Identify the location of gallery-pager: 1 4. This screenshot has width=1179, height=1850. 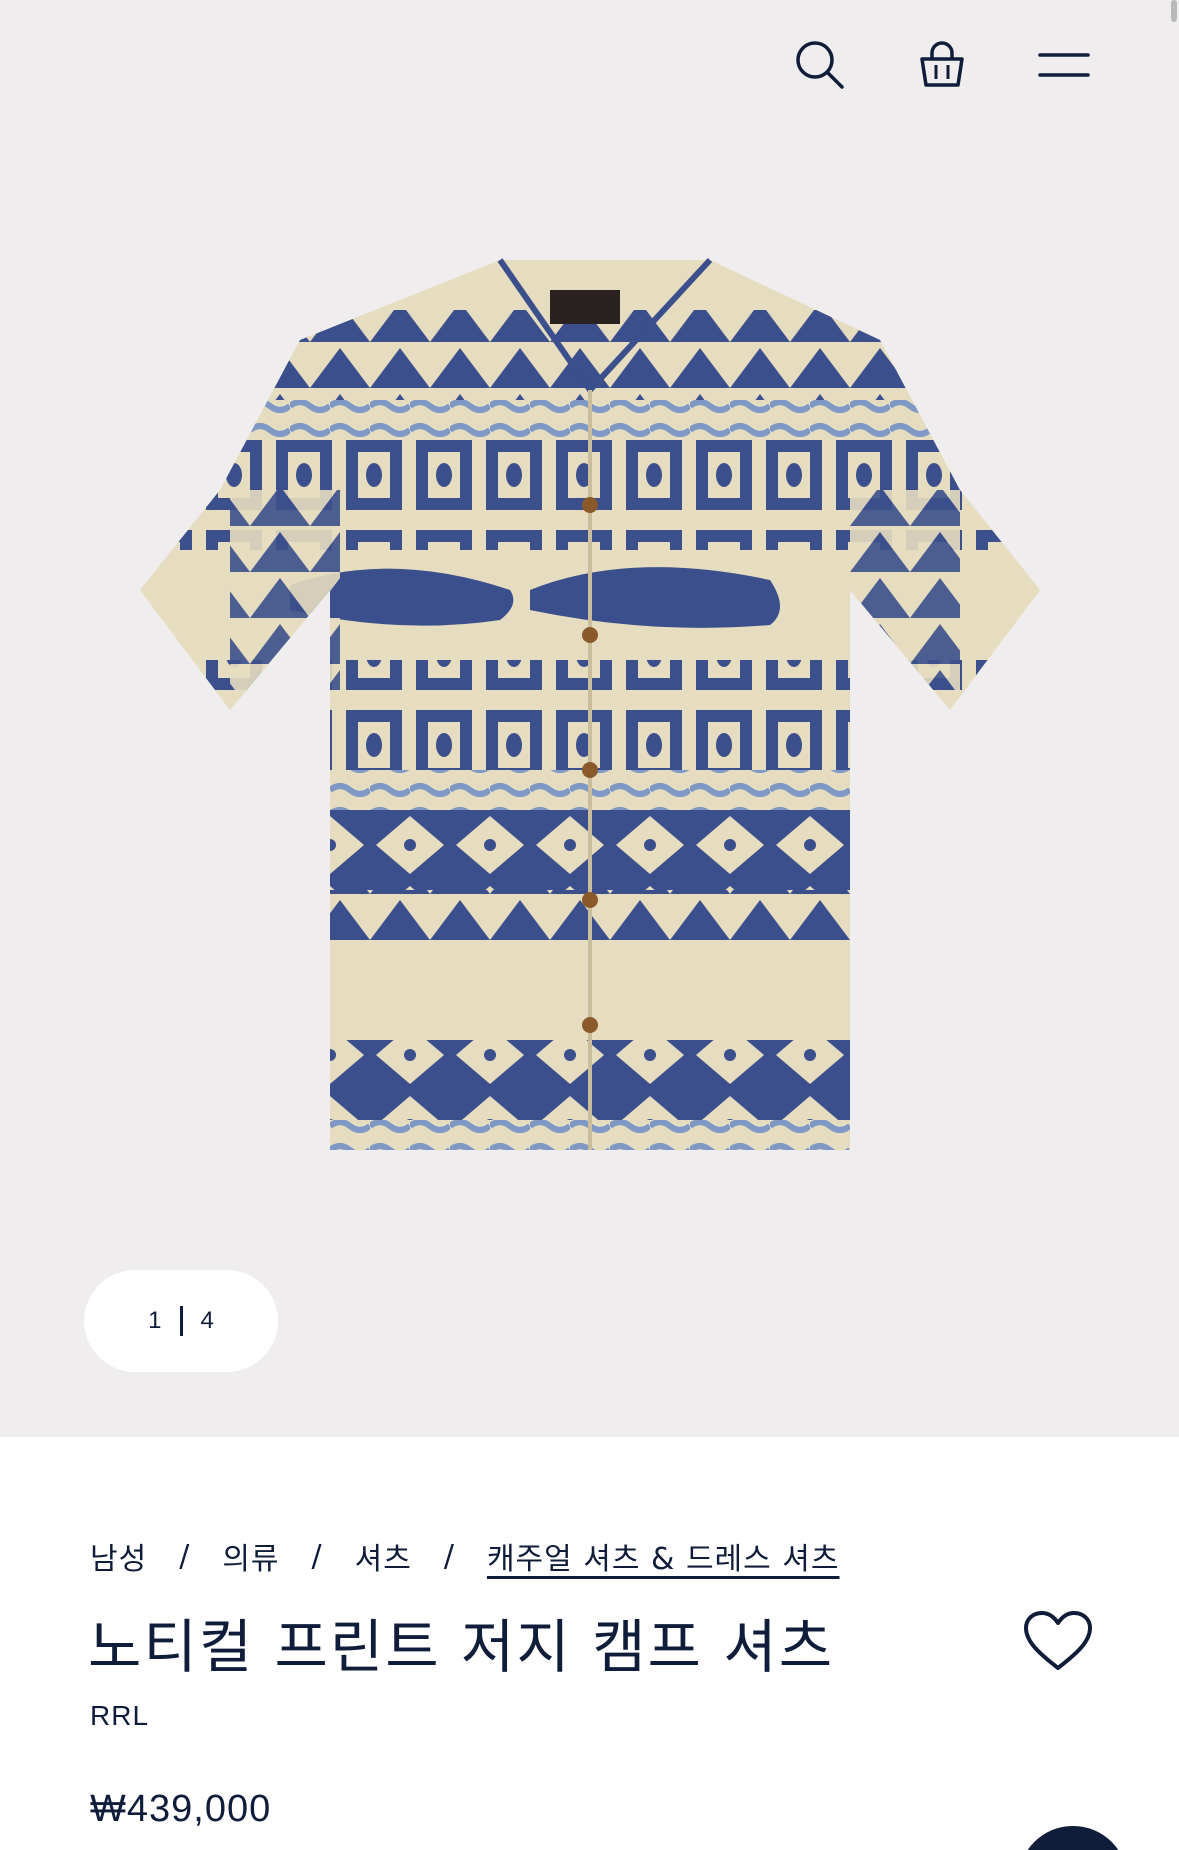
(181, 1321).